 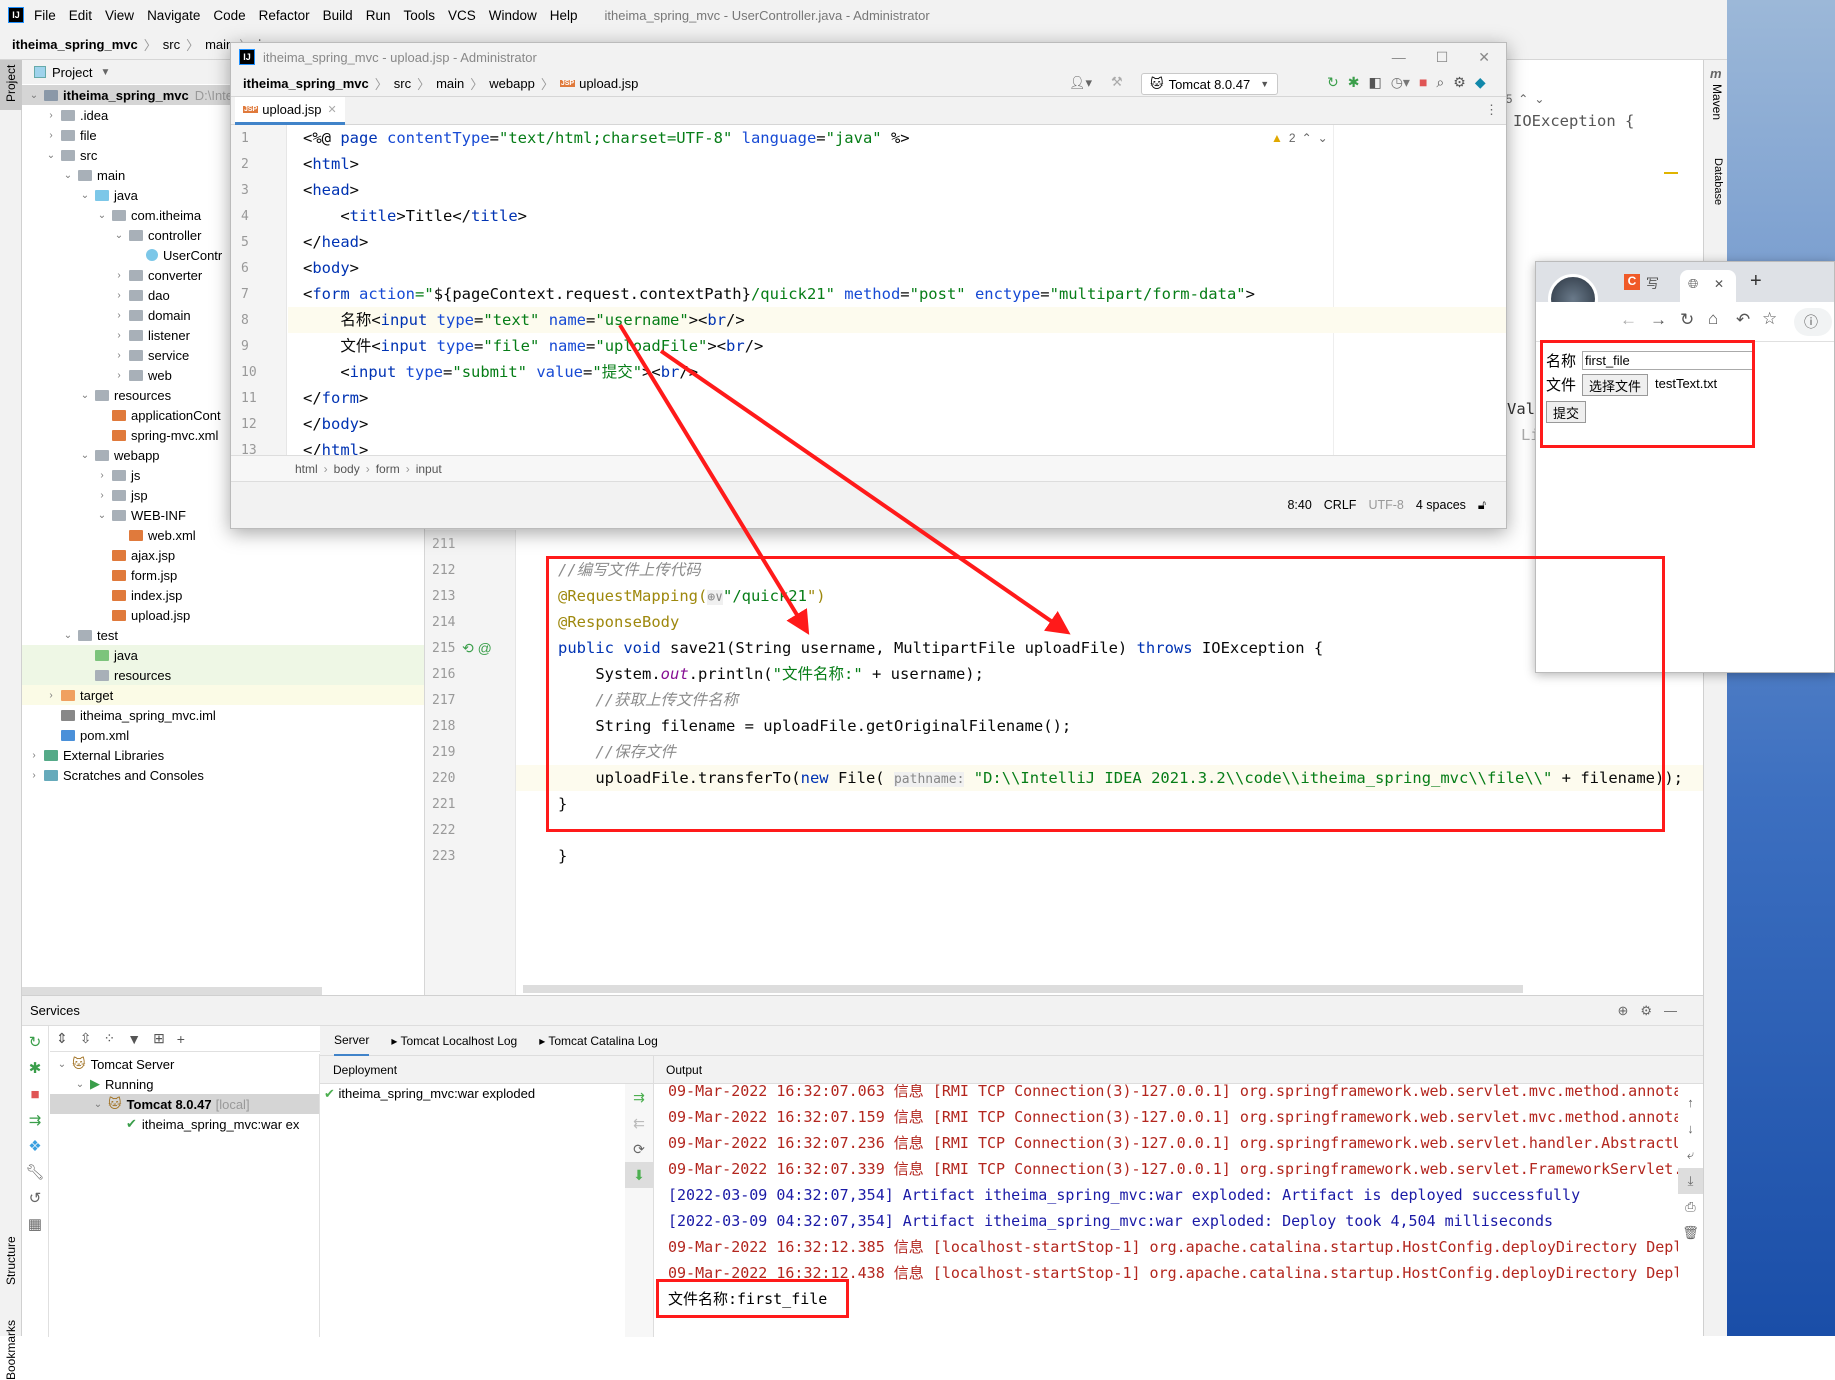 I want to click on menu-refactor: Refactor, so click(x=284, y=15).